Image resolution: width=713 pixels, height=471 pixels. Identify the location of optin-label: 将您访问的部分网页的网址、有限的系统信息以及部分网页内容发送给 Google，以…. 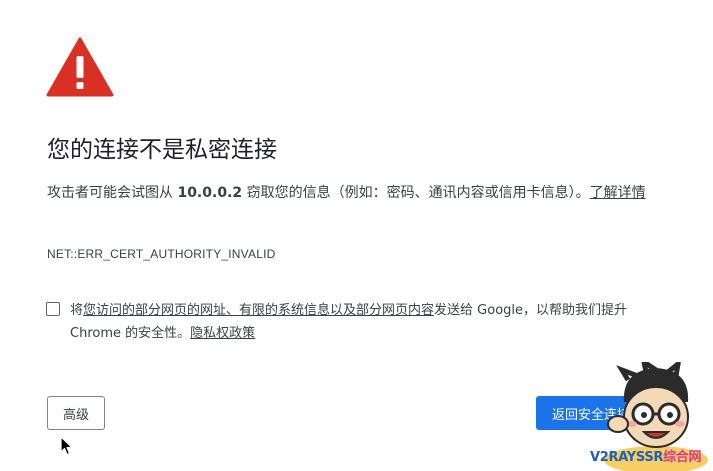
(355, 322).